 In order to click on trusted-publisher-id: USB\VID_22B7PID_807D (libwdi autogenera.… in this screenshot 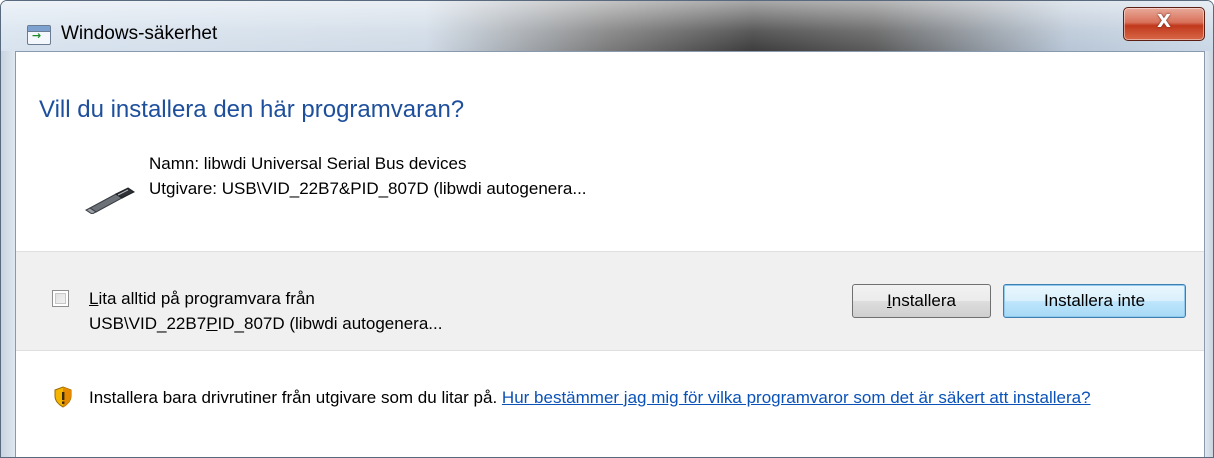, I will do `click(265, 324)`.